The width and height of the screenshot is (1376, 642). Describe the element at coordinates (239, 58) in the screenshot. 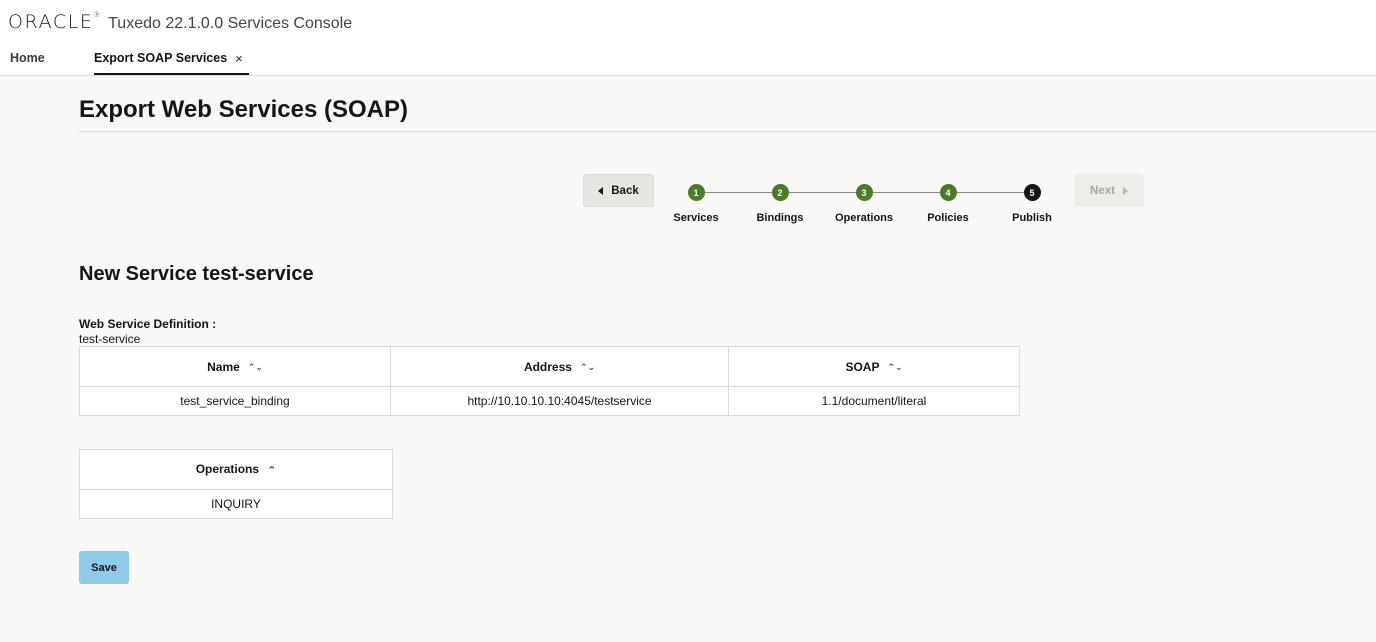

I see `close-icon: ×` at that location.